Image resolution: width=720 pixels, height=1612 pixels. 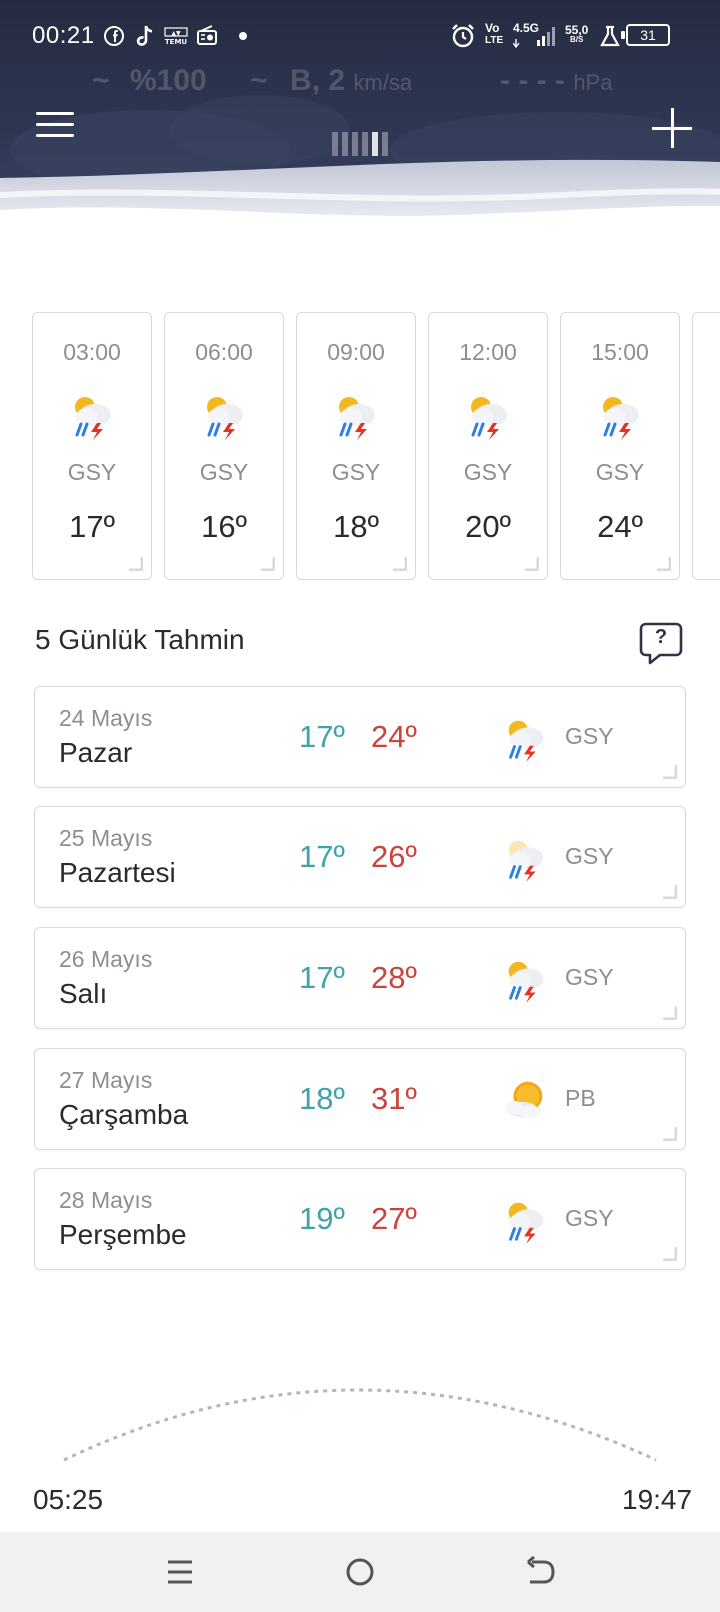 I want to click on day-condition: PB, so click(x=580, y=1098).